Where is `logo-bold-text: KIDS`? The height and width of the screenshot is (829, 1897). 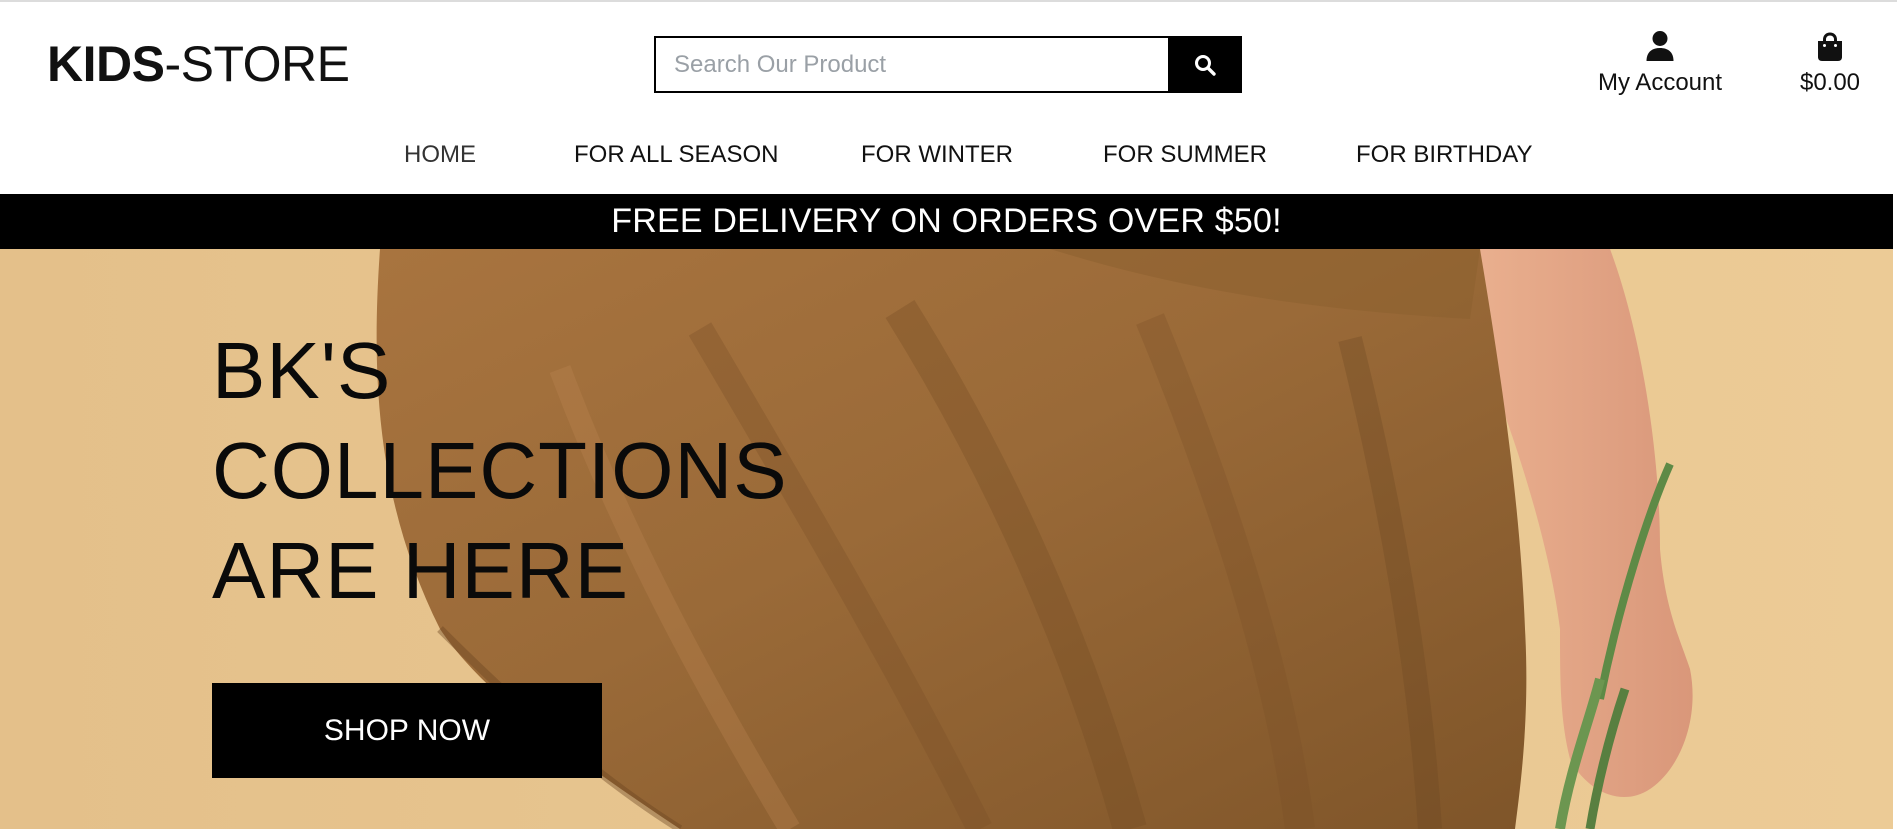 logo-bold-text: KIDS is located at coordinates (106, 64).